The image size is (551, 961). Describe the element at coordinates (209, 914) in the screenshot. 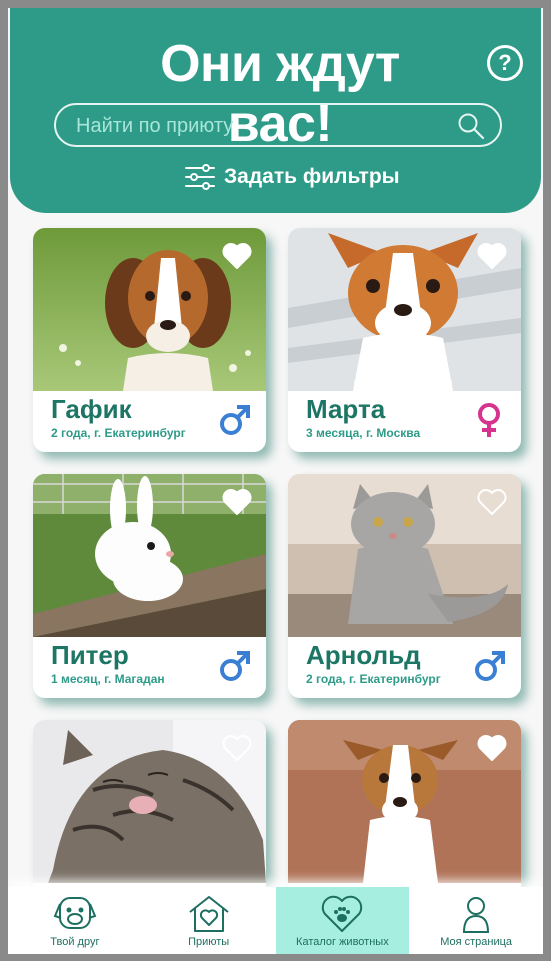

I see `house-heart-icon` at that location.